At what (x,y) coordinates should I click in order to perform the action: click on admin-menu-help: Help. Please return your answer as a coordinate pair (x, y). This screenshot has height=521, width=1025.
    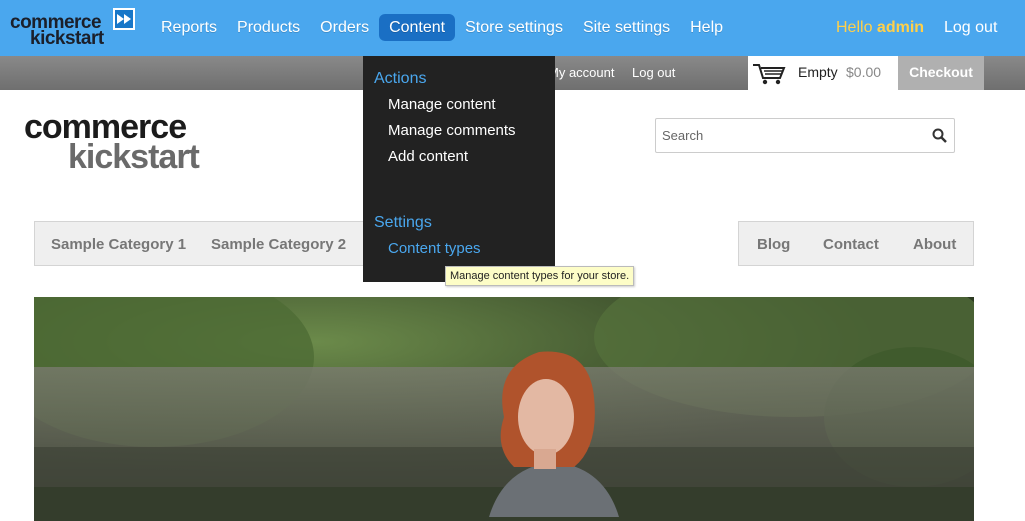
    Looking at the image, I should click on (706, 27).